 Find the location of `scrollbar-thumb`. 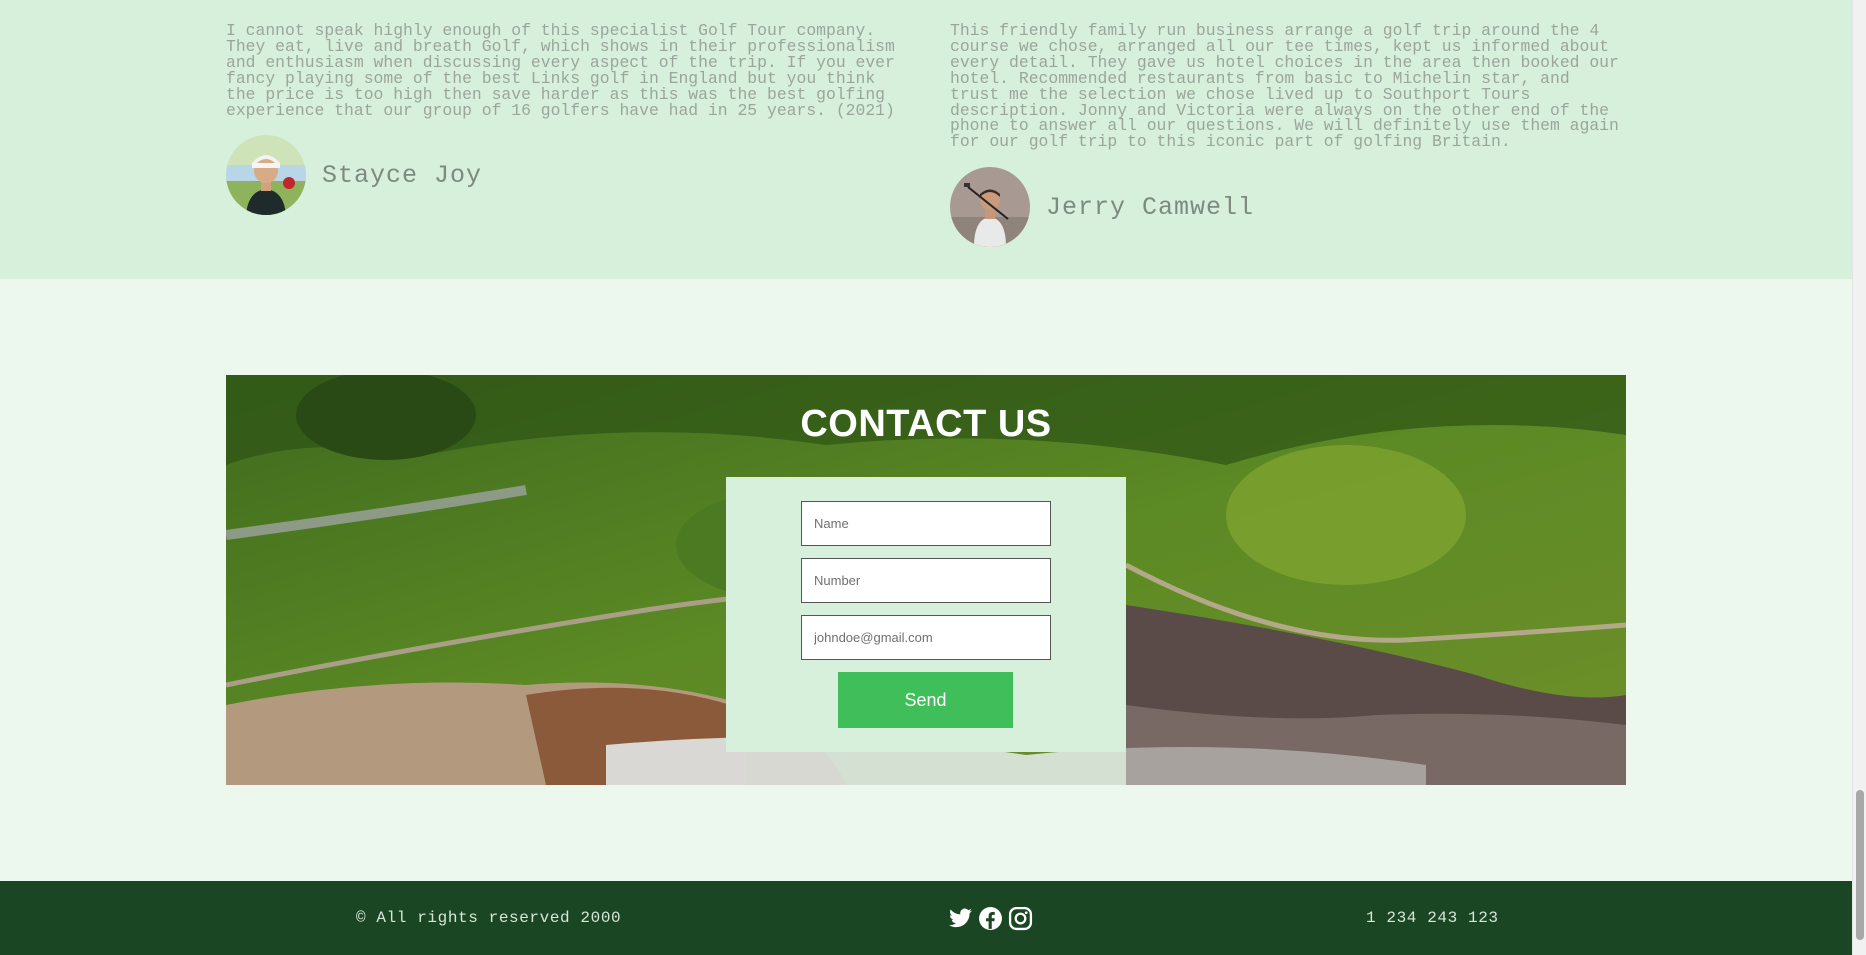

scrollbar-thumb is located at coordinates (1860, 865).